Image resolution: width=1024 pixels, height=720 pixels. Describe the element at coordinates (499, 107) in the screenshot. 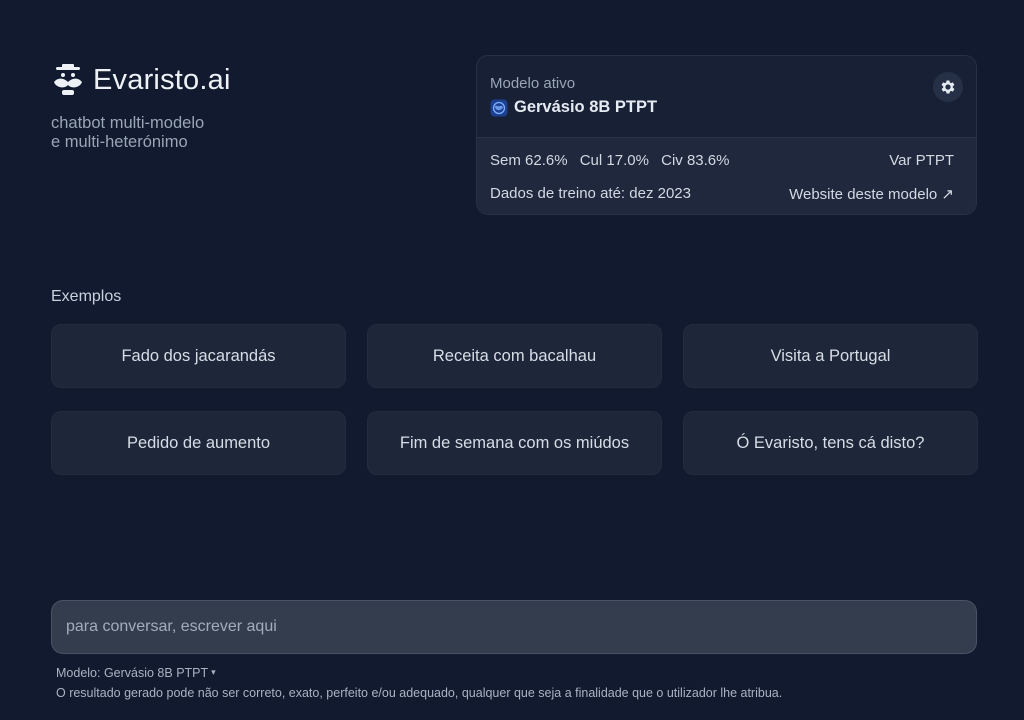

I see `globe-icon` at that location.